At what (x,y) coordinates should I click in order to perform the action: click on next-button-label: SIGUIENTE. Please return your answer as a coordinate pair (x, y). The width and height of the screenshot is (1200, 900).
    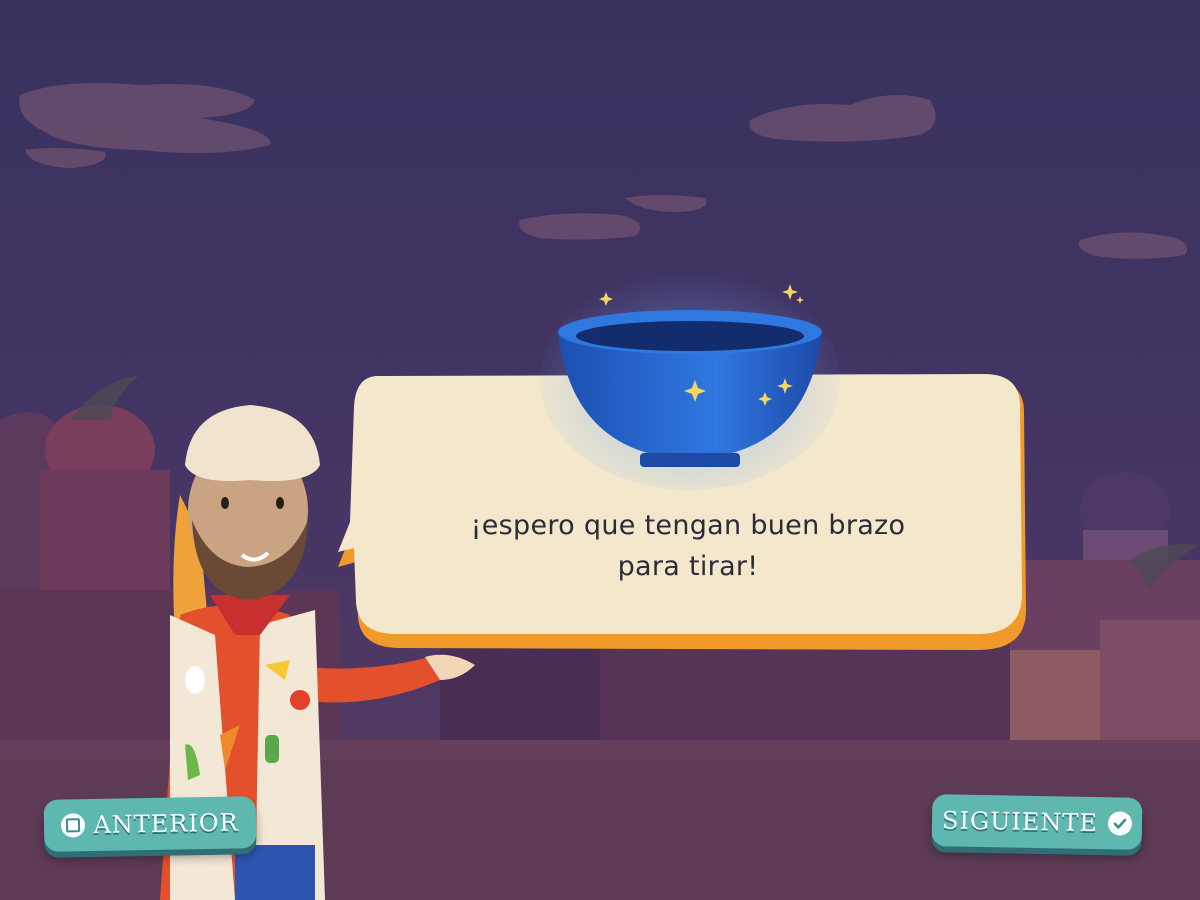
    Looking at the image, I should click on (1020, 822).